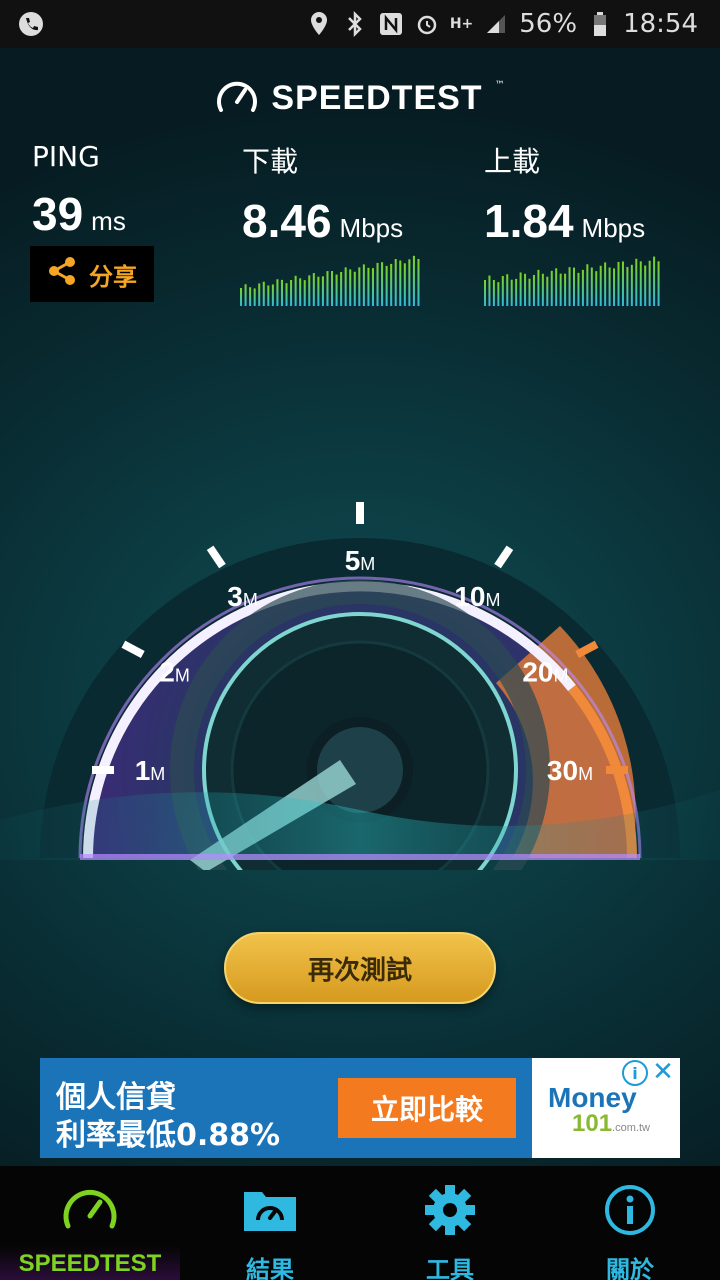 The image size is (720, 1280). What do you see at coordinates (66, 156) in the screenshot?
I see `ping-label: PING` at bounding box center [66, 156].